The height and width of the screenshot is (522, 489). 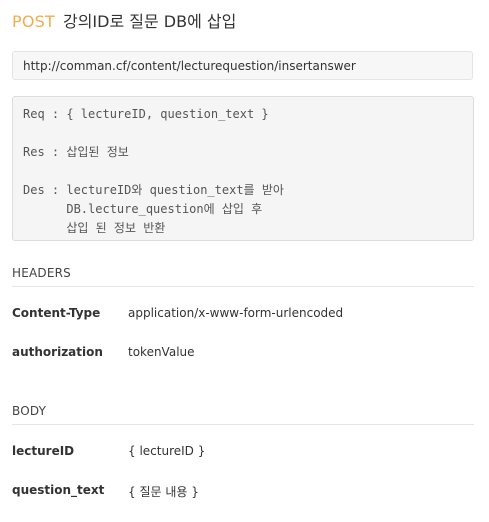 I want to click on description-response: Res : 삽입된 정보, so click(x=76, y=152).